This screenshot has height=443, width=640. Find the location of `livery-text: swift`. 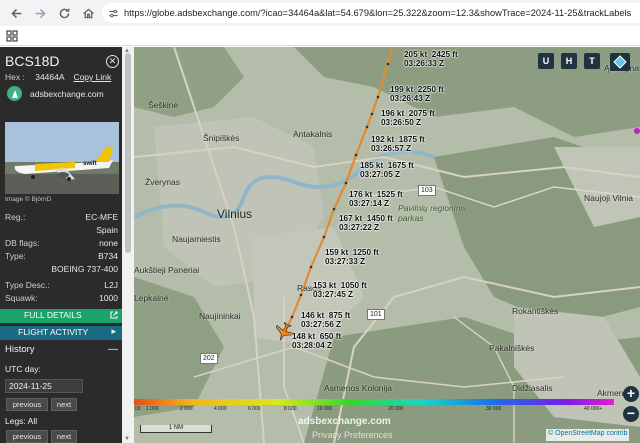

livery-text: swift is located at coordinates (90, 164).